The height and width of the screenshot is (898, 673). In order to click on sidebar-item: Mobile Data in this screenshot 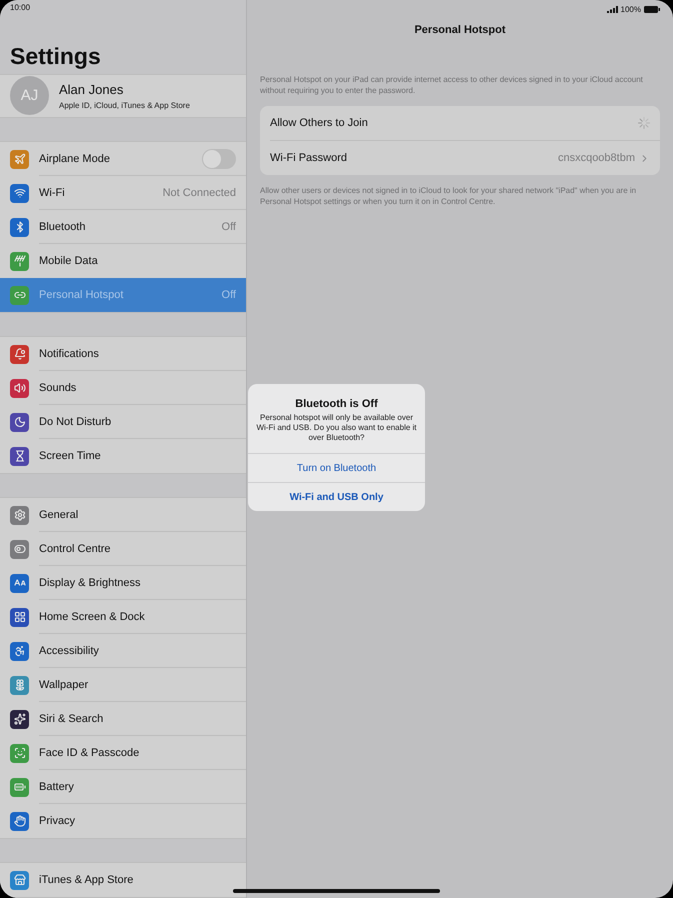, I will do `click(123, 261)`.